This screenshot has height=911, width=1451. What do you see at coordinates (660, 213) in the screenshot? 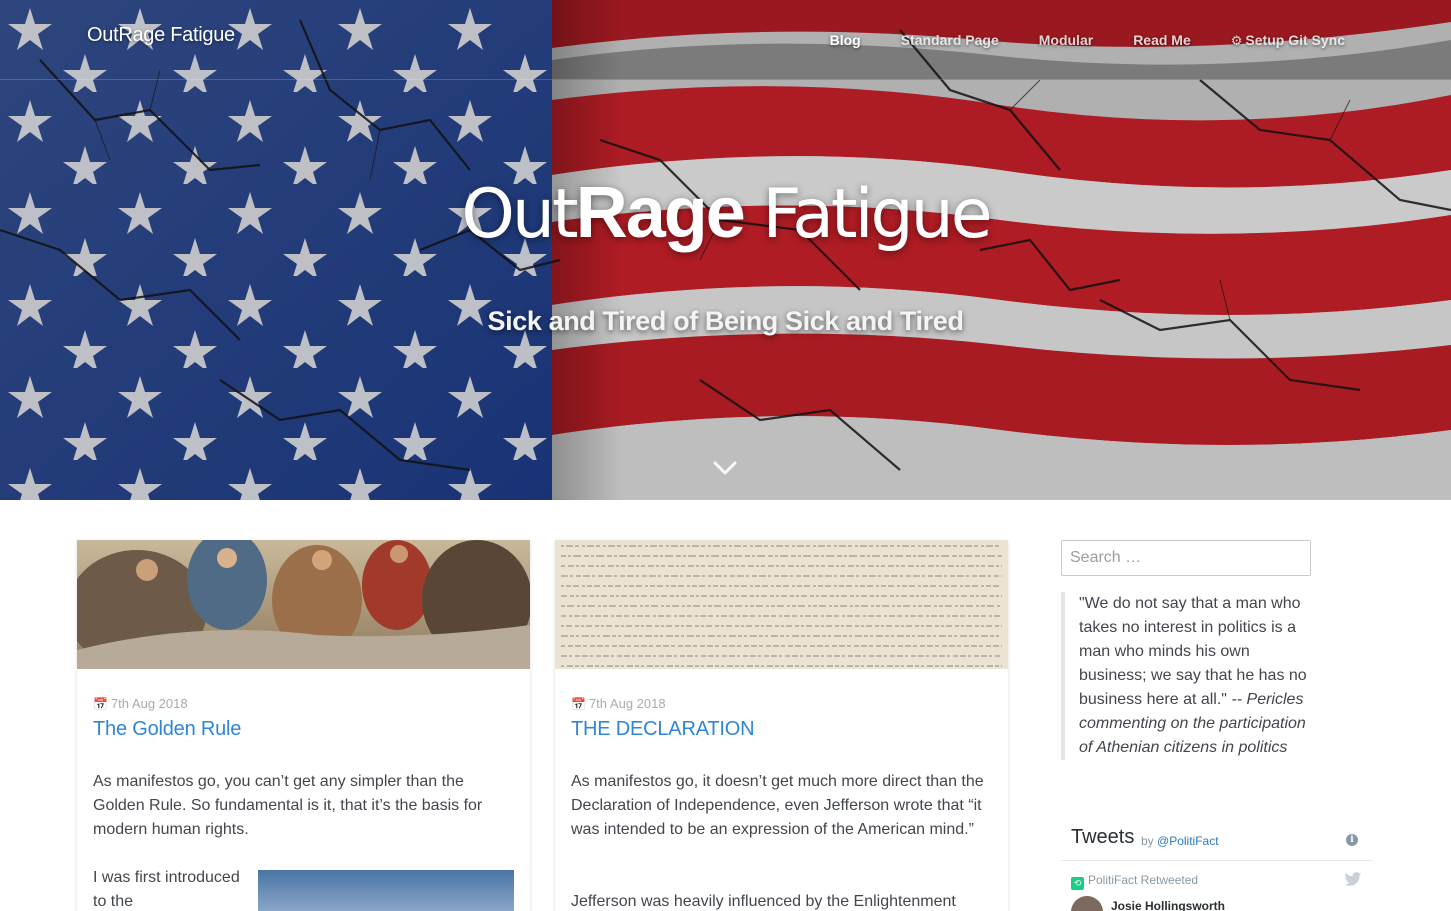
I see `hero-title-bold: Rage` at bounding box center [660, 213].